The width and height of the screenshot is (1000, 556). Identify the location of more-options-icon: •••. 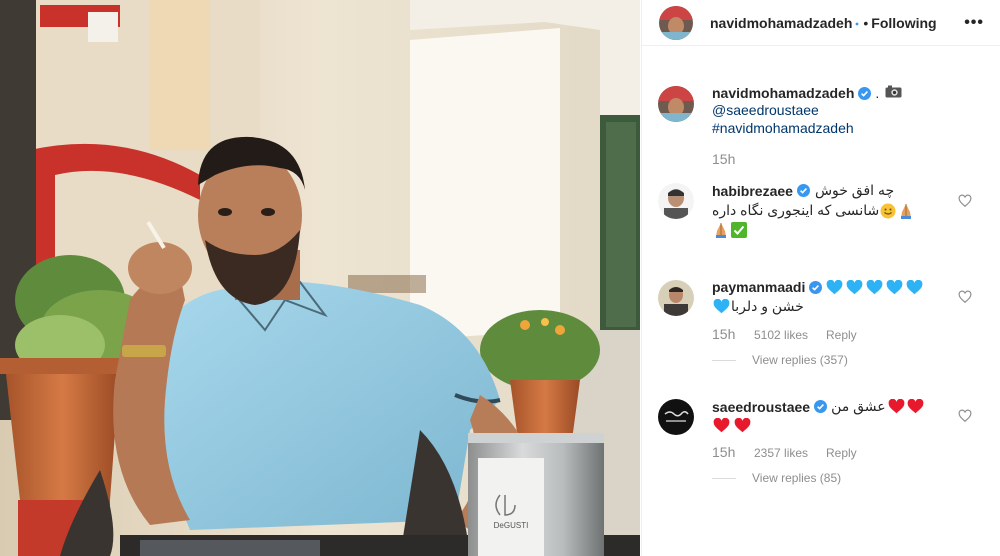
(974, 23).